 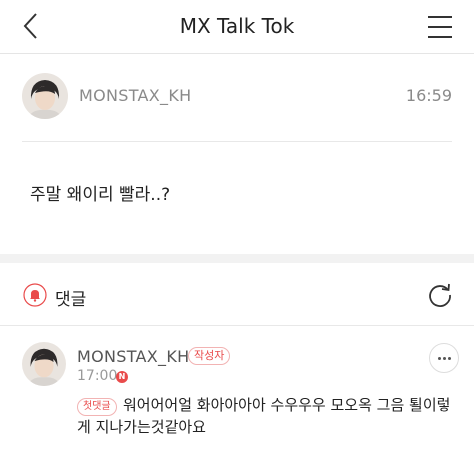 What do you see at coordinates (209, 356) in the screenshot?
I see `author-badge: 작성자` at bounding box center [209, 356].